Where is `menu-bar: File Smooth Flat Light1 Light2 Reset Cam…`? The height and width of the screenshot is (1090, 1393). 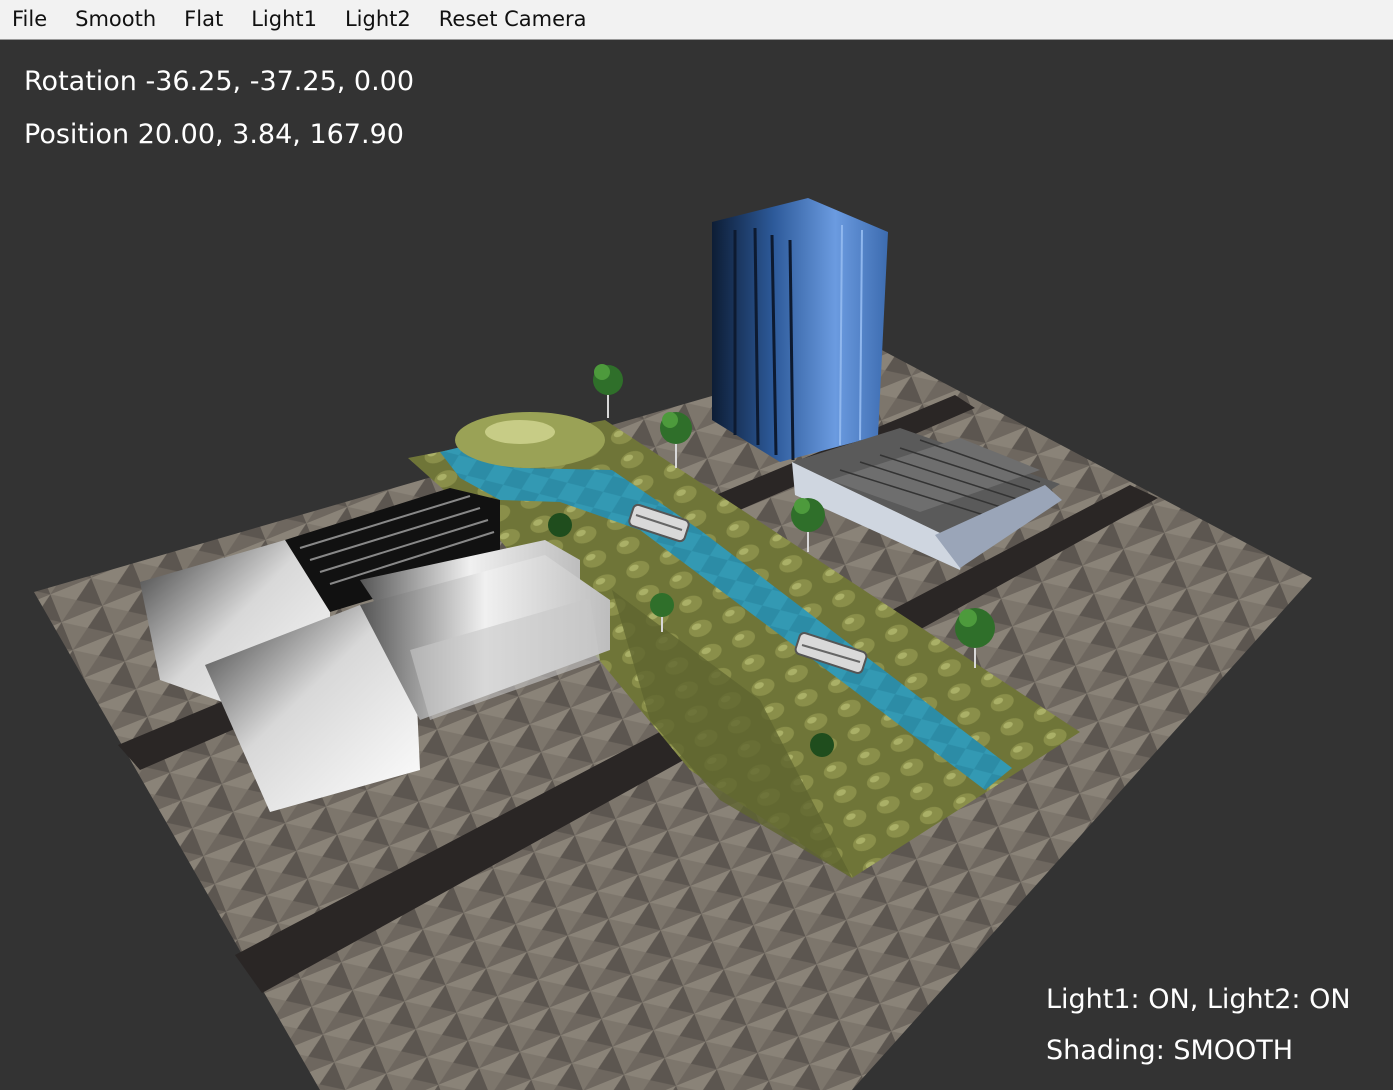 menu-bar: File Smooth Flat Light1 Light2 Reset Cam… is located at coordinates (696, 20).